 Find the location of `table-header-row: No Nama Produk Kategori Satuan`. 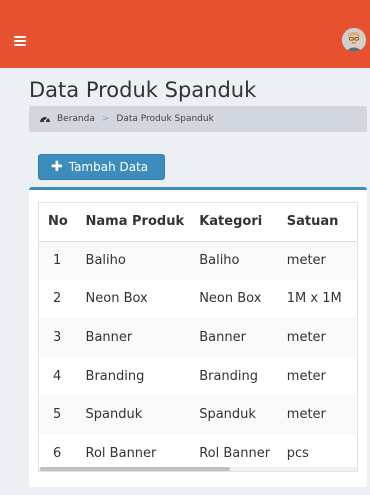

table-header-row: No Nama Produk Kategori Satuan is located at coordinates (198, 222).